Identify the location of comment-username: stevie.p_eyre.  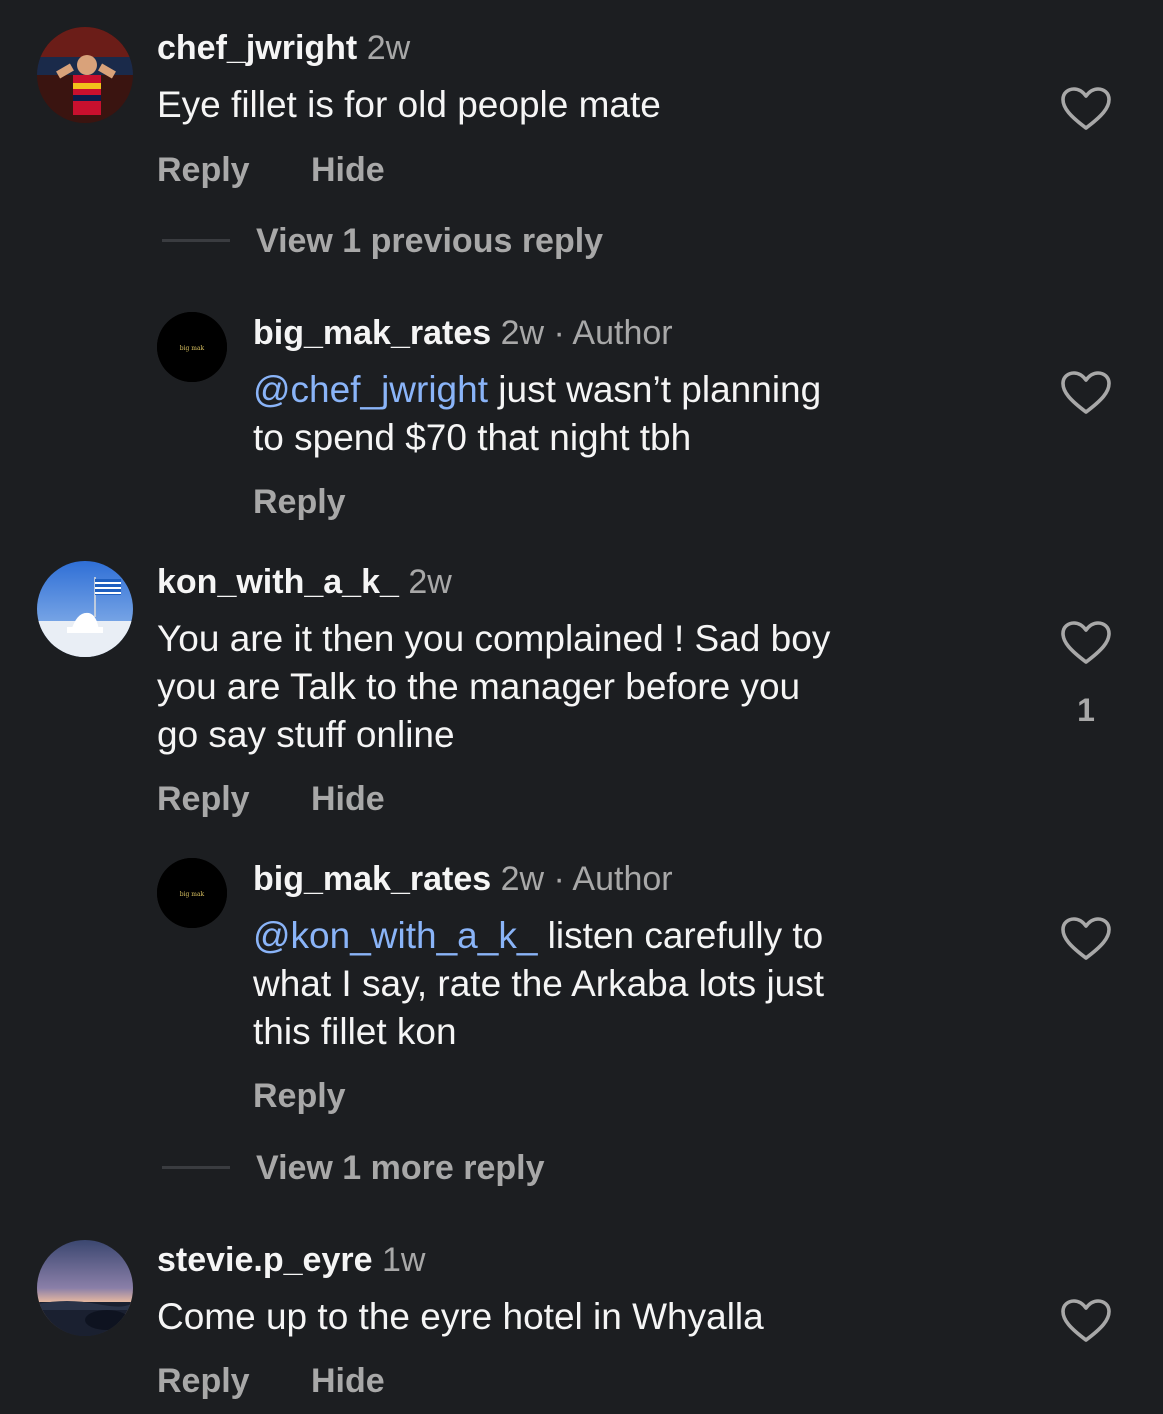
(265, 1260).